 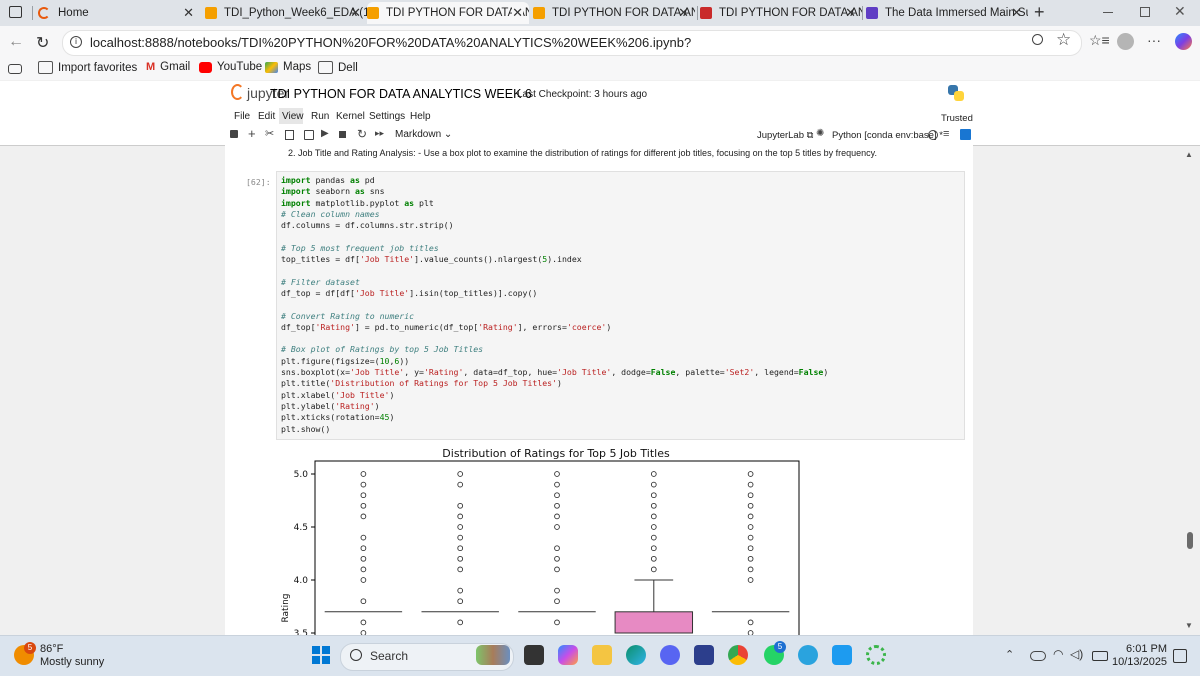 What do you see at coordinates (738, 655) in the screenshot?
I see `chrome-icon` at bounding box center [738, 655].